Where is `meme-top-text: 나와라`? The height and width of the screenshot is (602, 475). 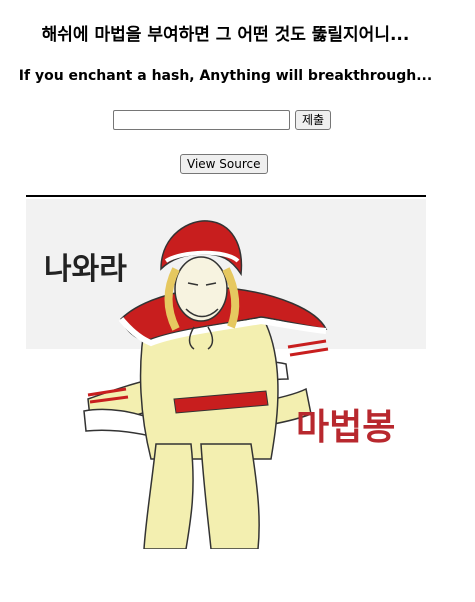 meme-top-text: 나와라 is located at coordinates (85, 269).